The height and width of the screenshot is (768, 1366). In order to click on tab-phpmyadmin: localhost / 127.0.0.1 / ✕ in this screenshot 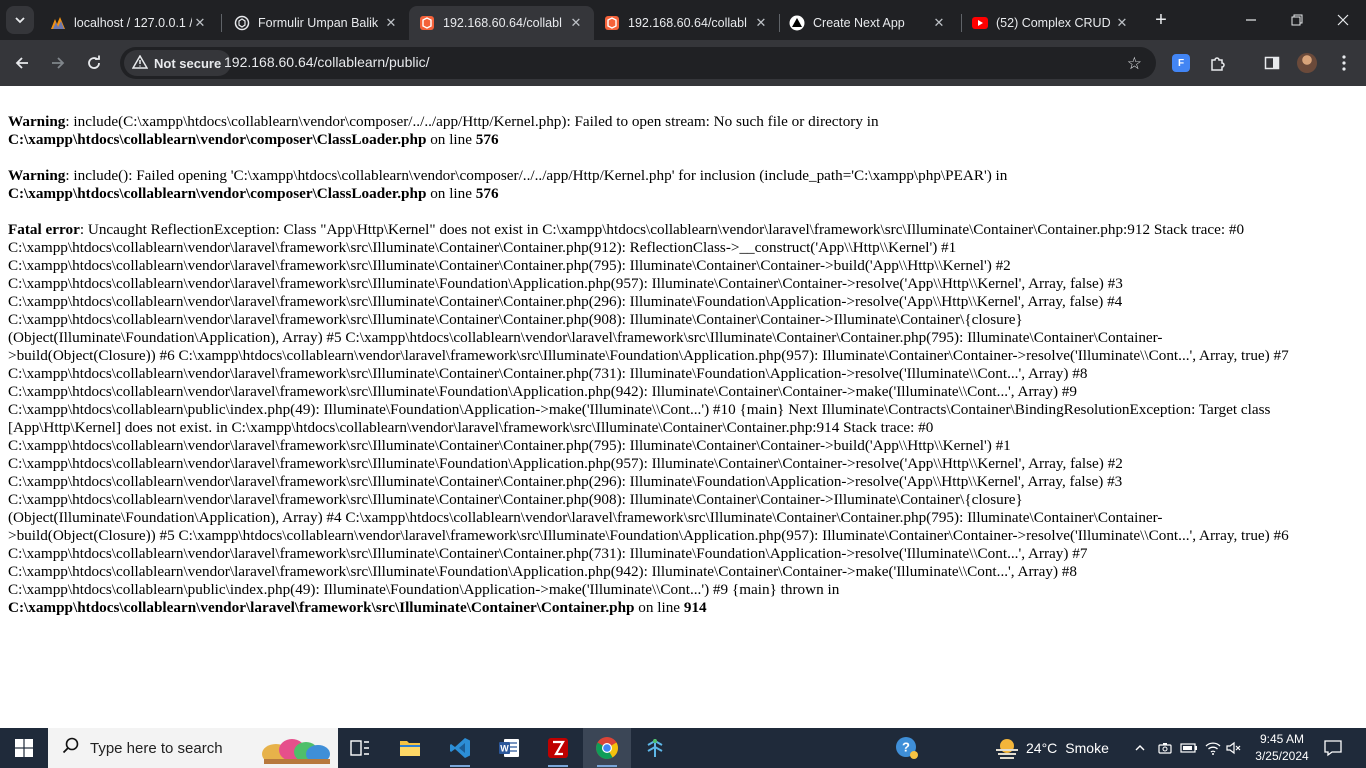, I will do `click(129, 23)`.